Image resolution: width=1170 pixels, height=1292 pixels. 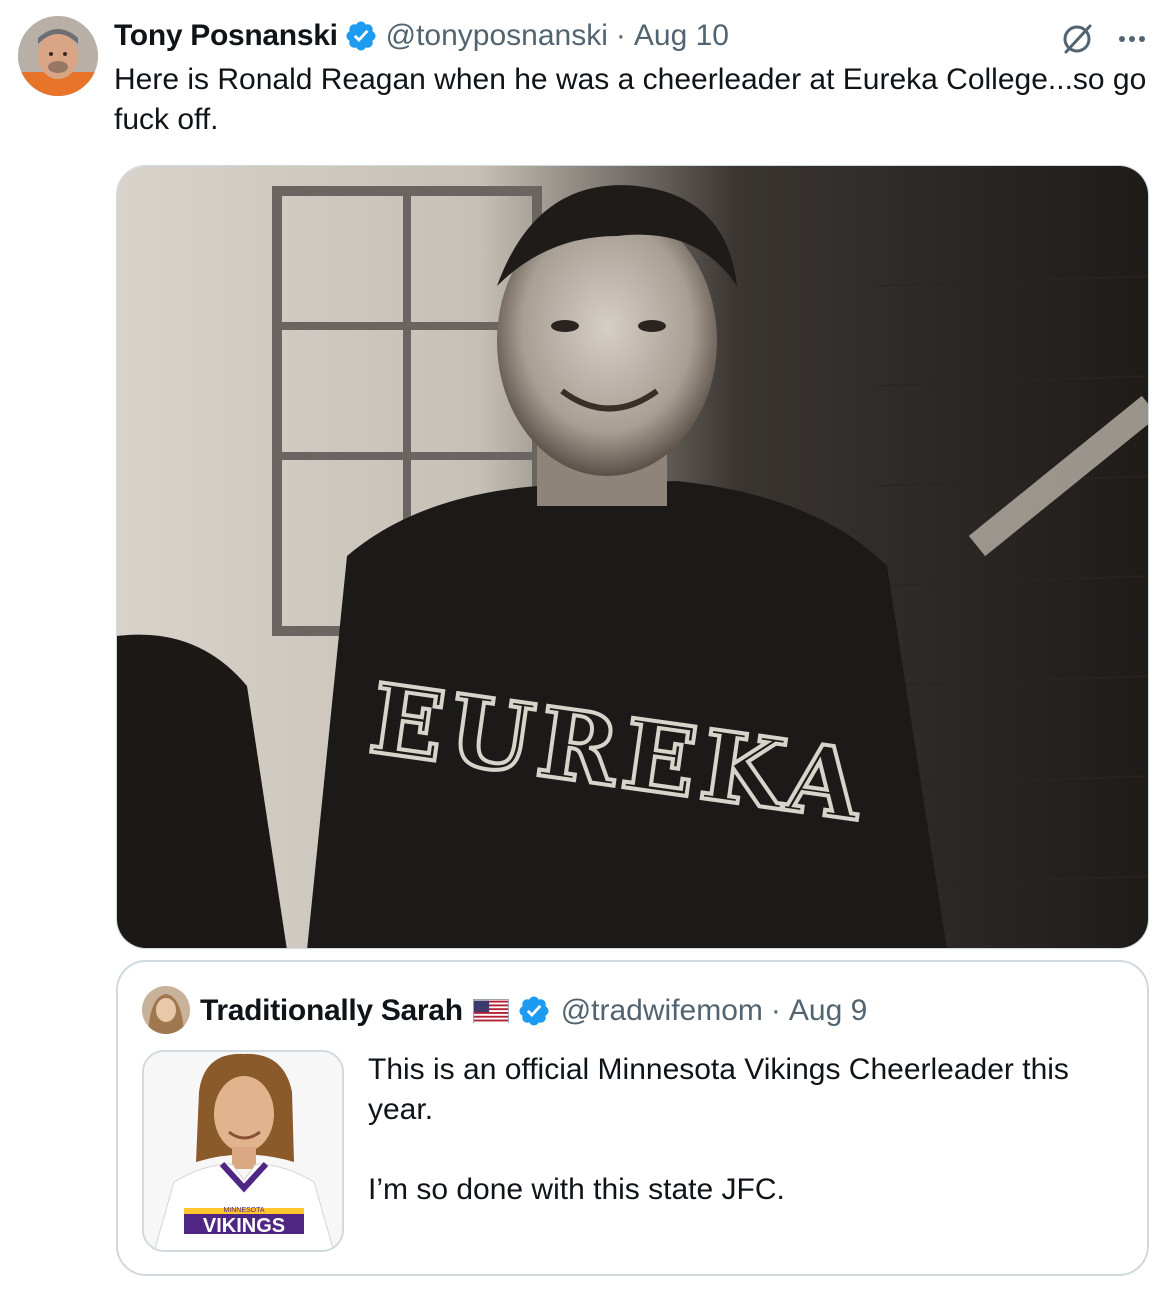 I want to click on quote-header: Traditionally Sarah @tradwifemom · Aug 9, so click(x=533, y=1011).